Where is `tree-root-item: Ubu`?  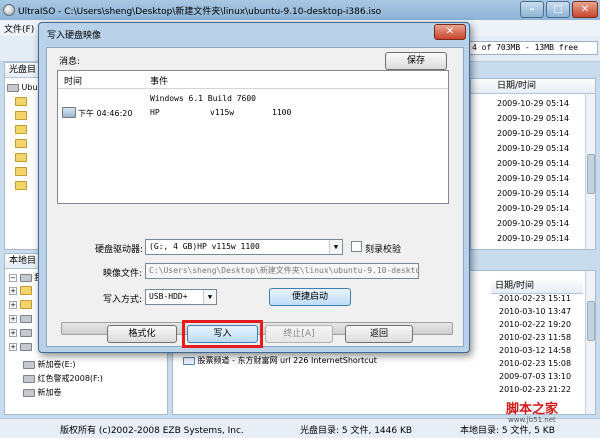 tree-root-item: Ubu is located at coordinates (22, 87).